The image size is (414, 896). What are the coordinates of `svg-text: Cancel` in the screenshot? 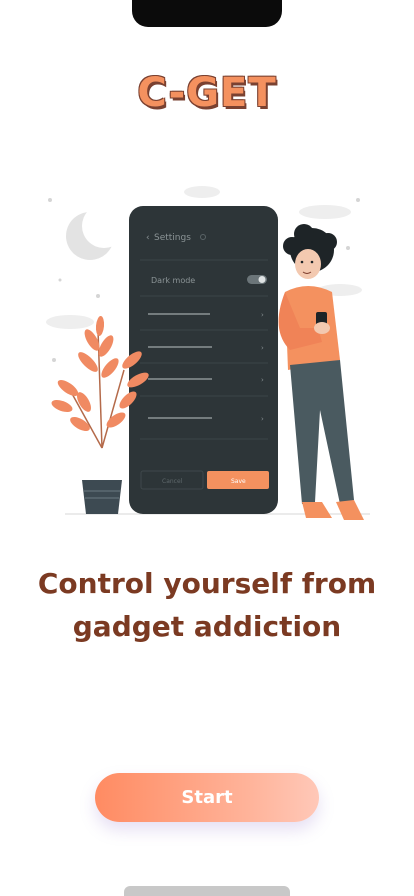 It's located at (172, 481).